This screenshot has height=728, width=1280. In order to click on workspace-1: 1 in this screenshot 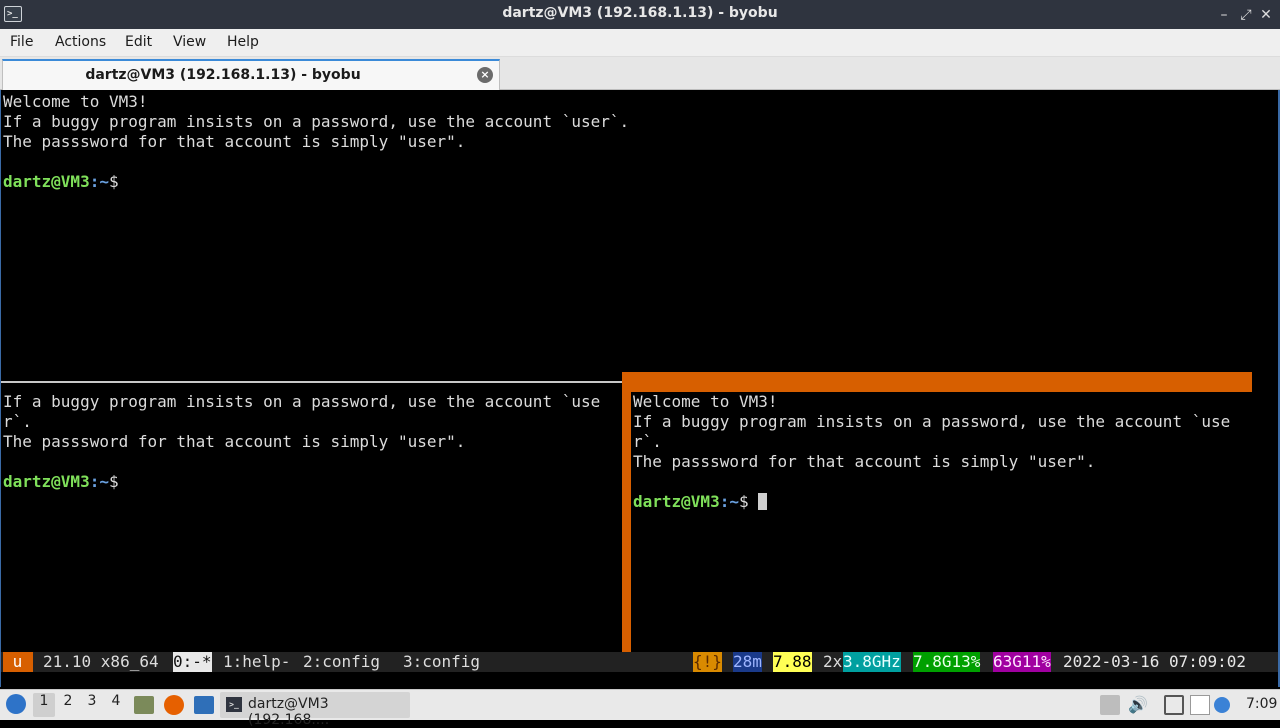, I will do `click(44, 705)`.